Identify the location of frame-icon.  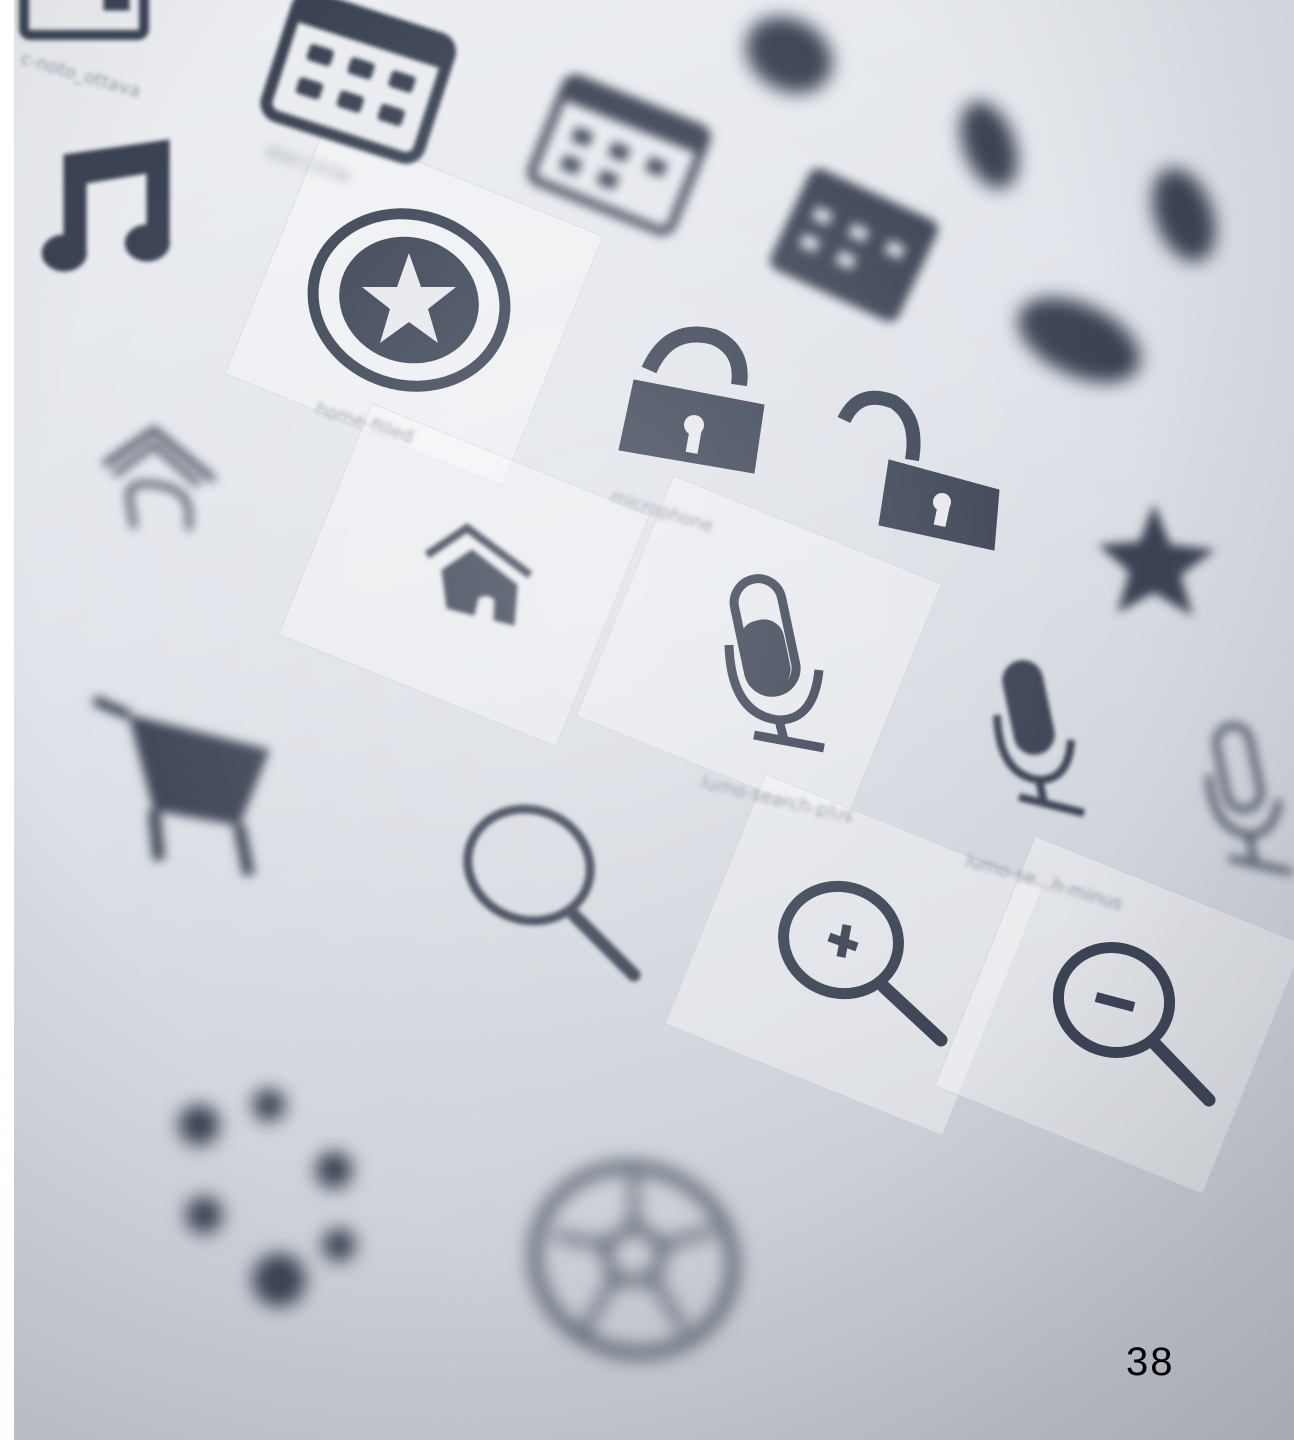
(84, 20).